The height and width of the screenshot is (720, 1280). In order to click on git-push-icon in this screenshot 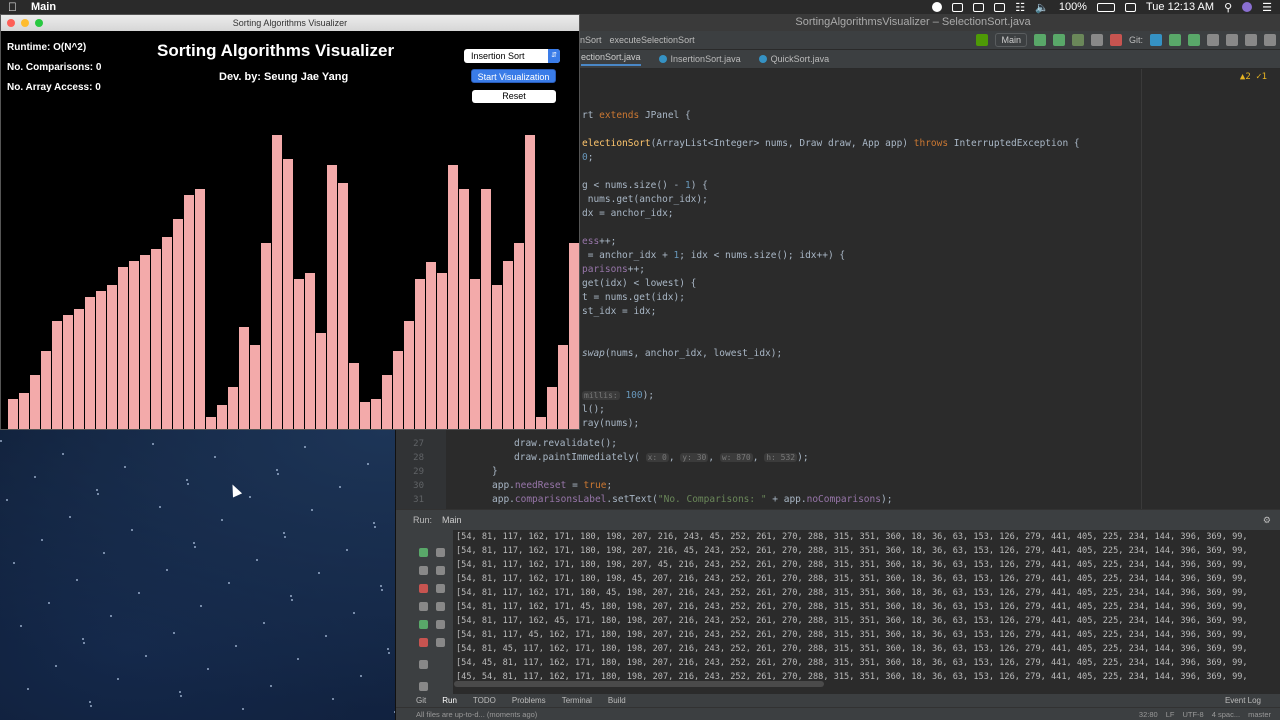, I will do `click(1194, 40)`.